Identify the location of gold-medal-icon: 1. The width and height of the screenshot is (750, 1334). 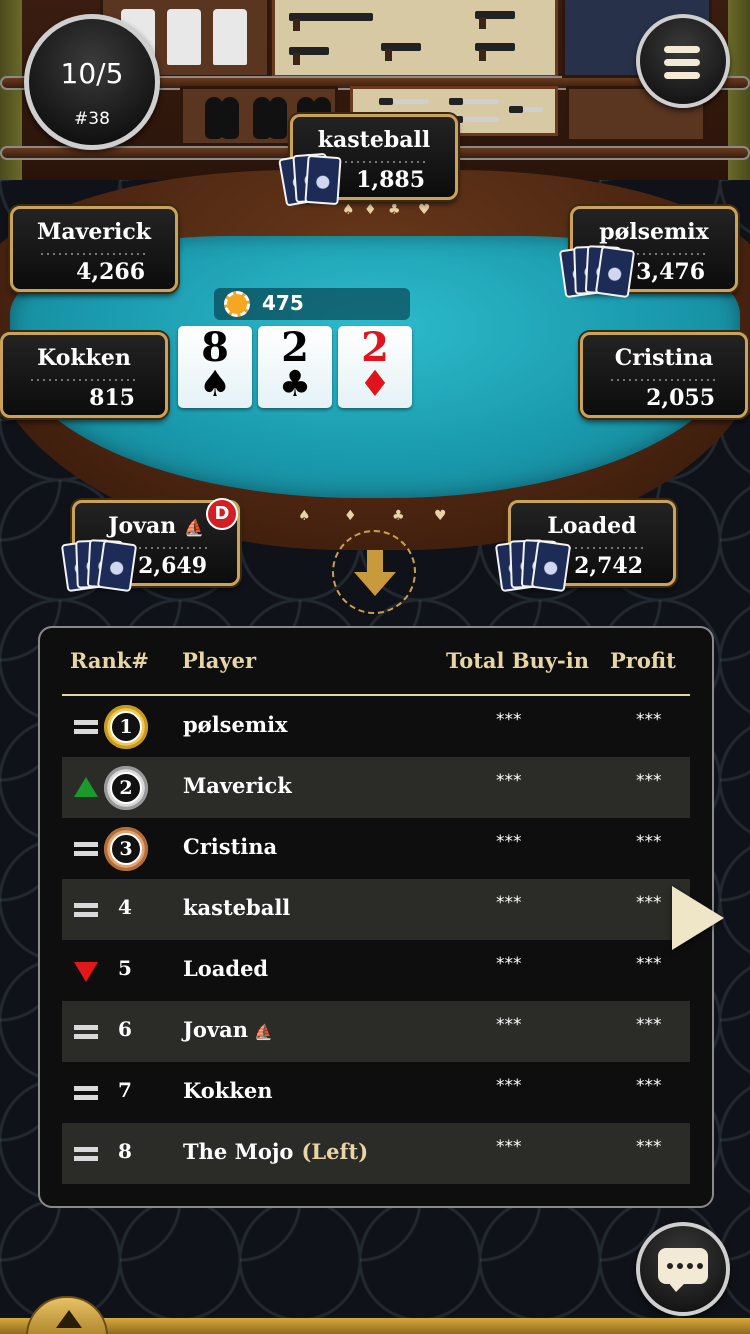
(126, 727).